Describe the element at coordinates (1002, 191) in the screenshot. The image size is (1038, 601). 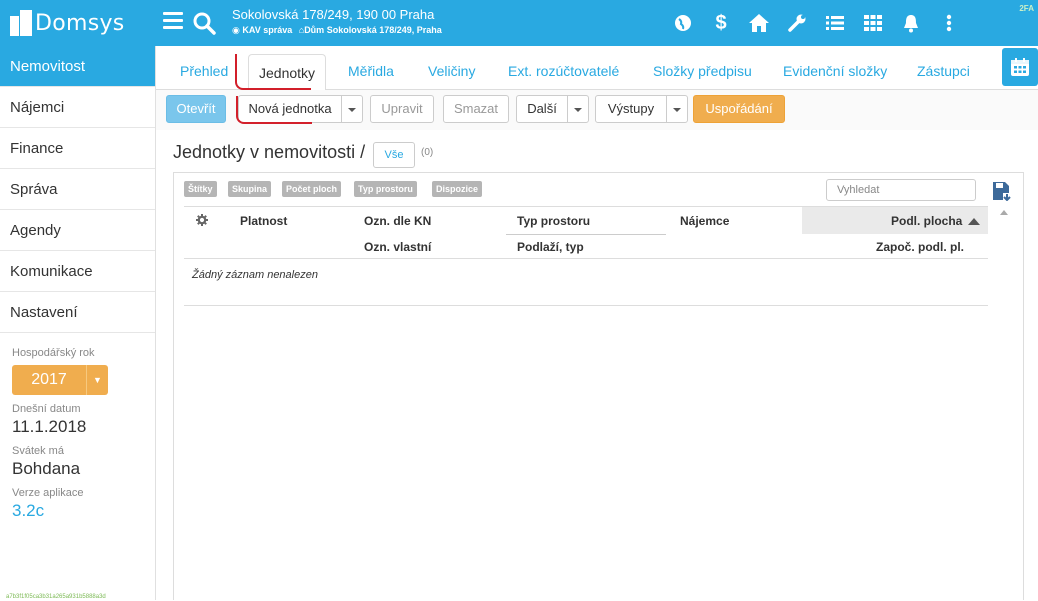
I see `save-icon` at that location.